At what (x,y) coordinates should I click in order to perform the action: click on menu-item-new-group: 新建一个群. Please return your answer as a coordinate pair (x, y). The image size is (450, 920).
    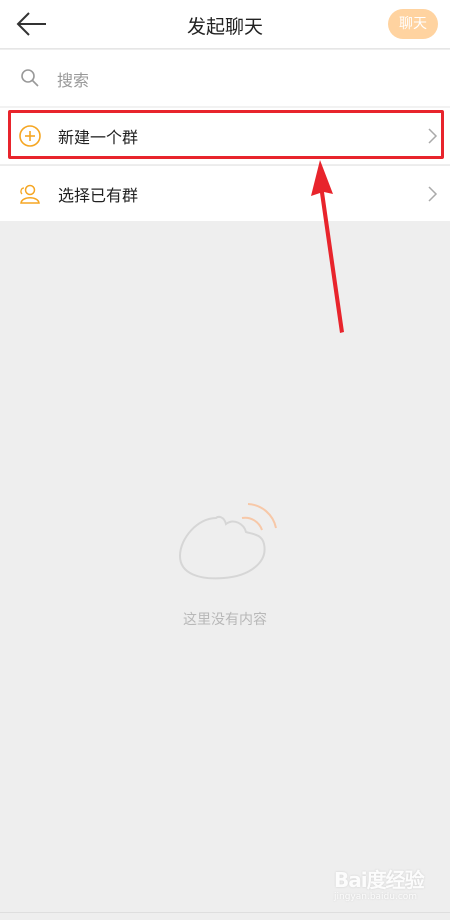
    Looking at the image, I should click on (225, 136).